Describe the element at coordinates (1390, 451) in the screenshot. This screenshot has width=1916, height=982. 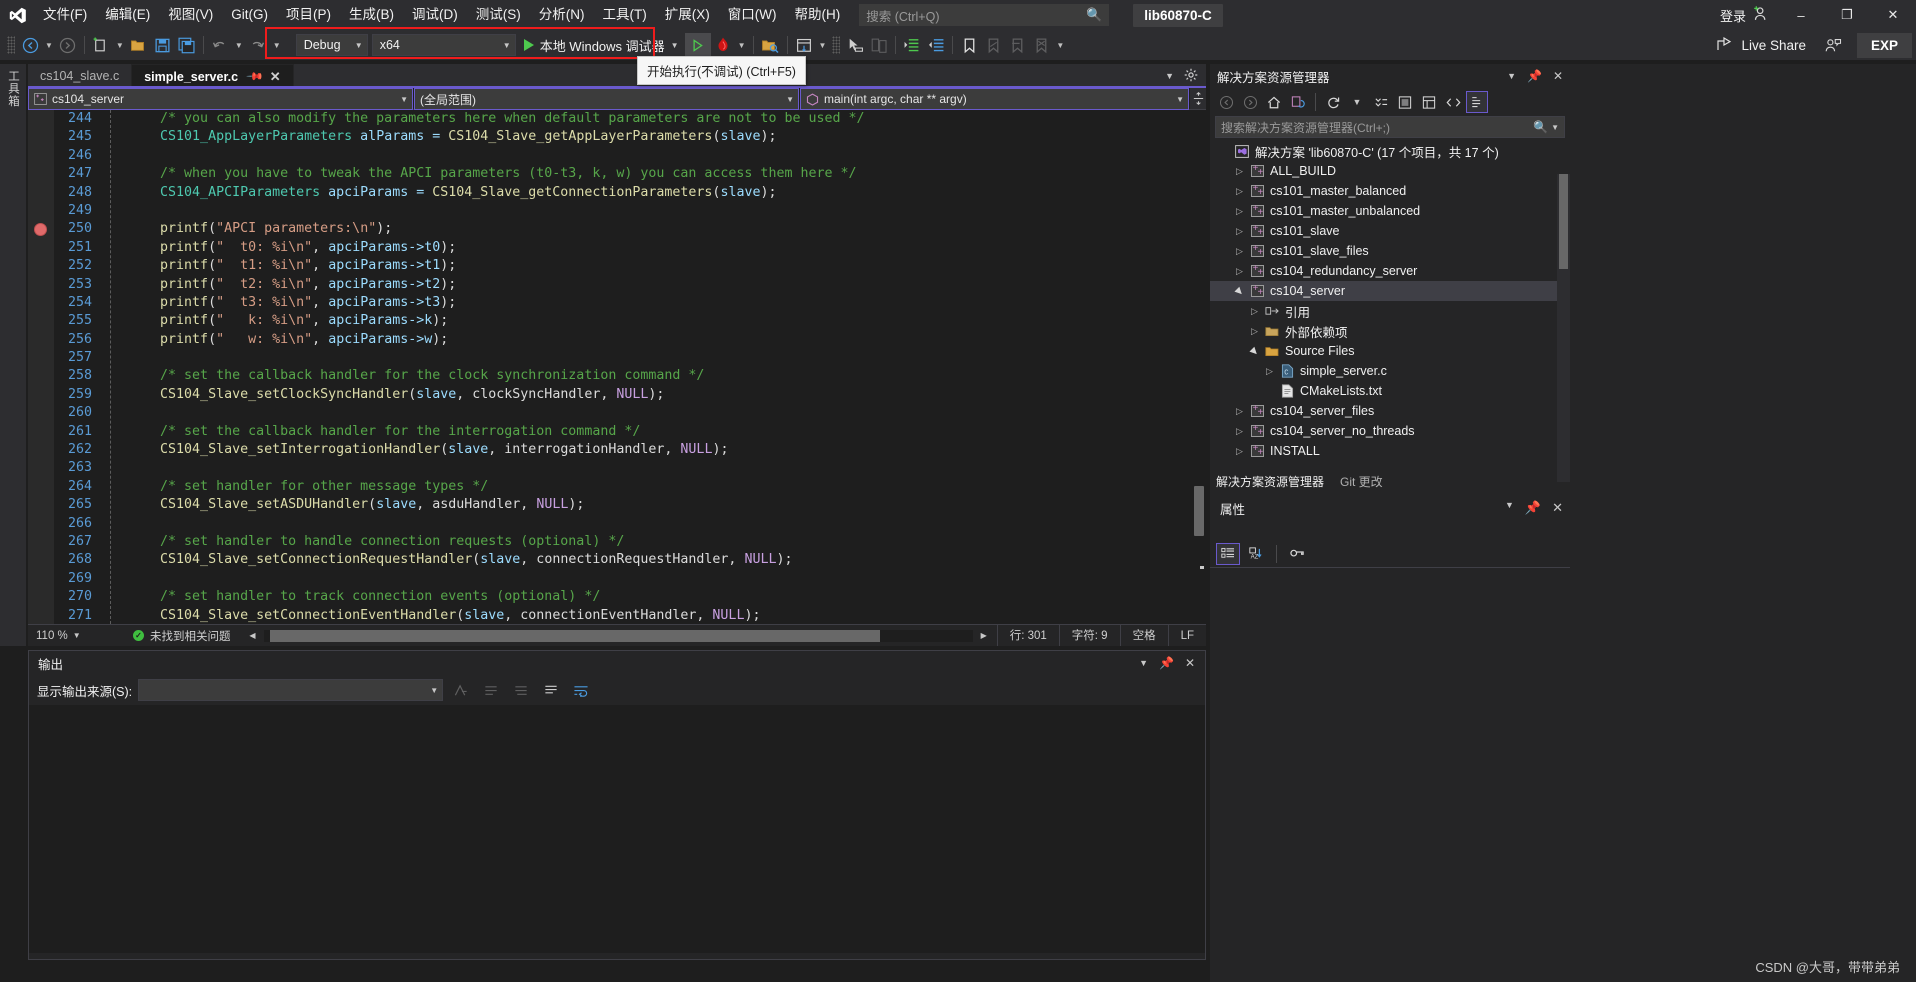
I see `tree-item: ▷ INSTALL` at that location.